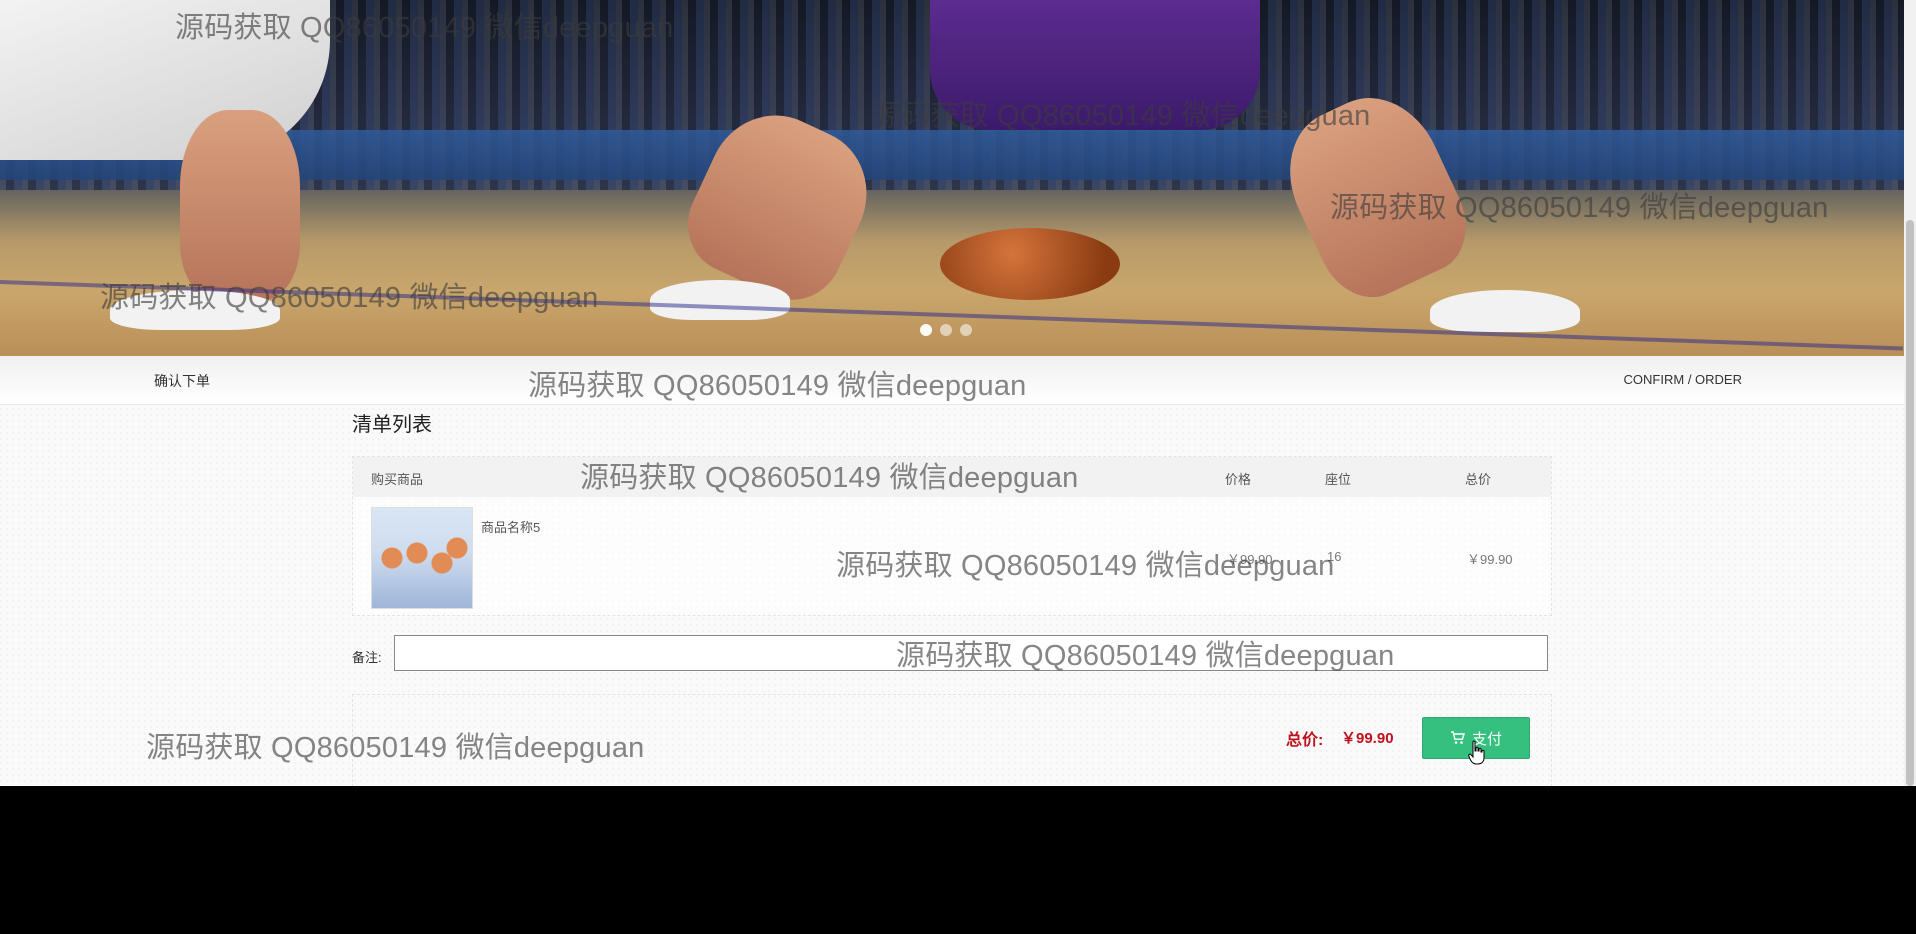 The height and width of the screenshot is (934, 1916). Describe the element at coordinates (952, 380) in the screenshot. I see `page-title-bar: 确认下单 CONFIRM / ORDER` at that location.